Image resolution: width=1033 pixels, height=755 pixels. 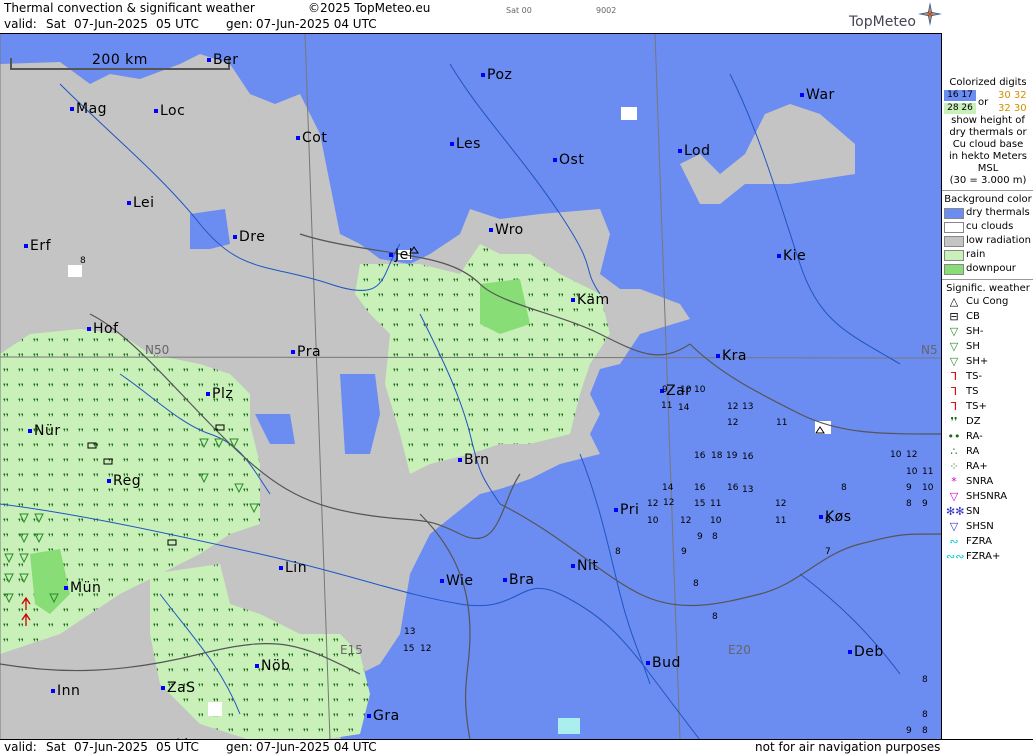 I want to click on weather-symbol-icon: ✻✻, so click(x=955, y=511).